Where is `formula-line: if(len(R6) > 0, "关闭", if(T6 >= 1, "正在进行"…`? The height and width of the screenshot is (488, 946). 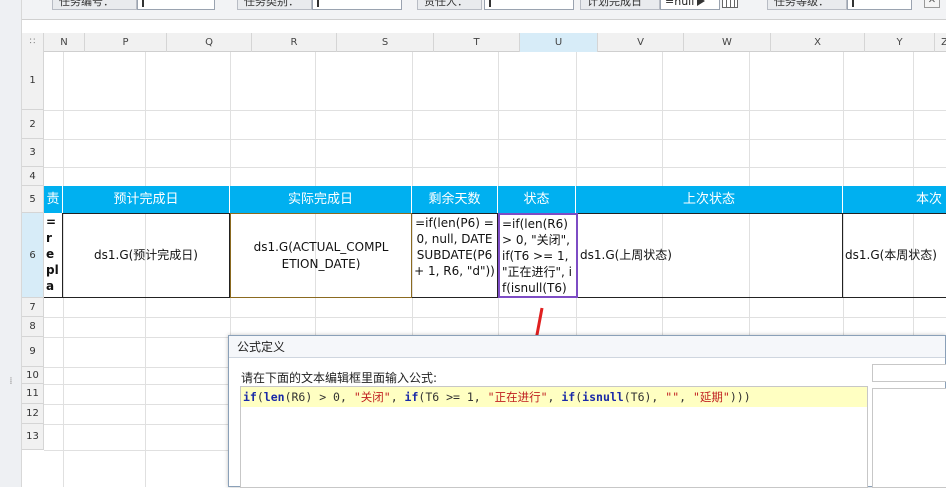 formula-line: if(len(R6) > 0, "关闭", if(T6 >= 1, "正在进行"… is located at coordinates (554, 397).